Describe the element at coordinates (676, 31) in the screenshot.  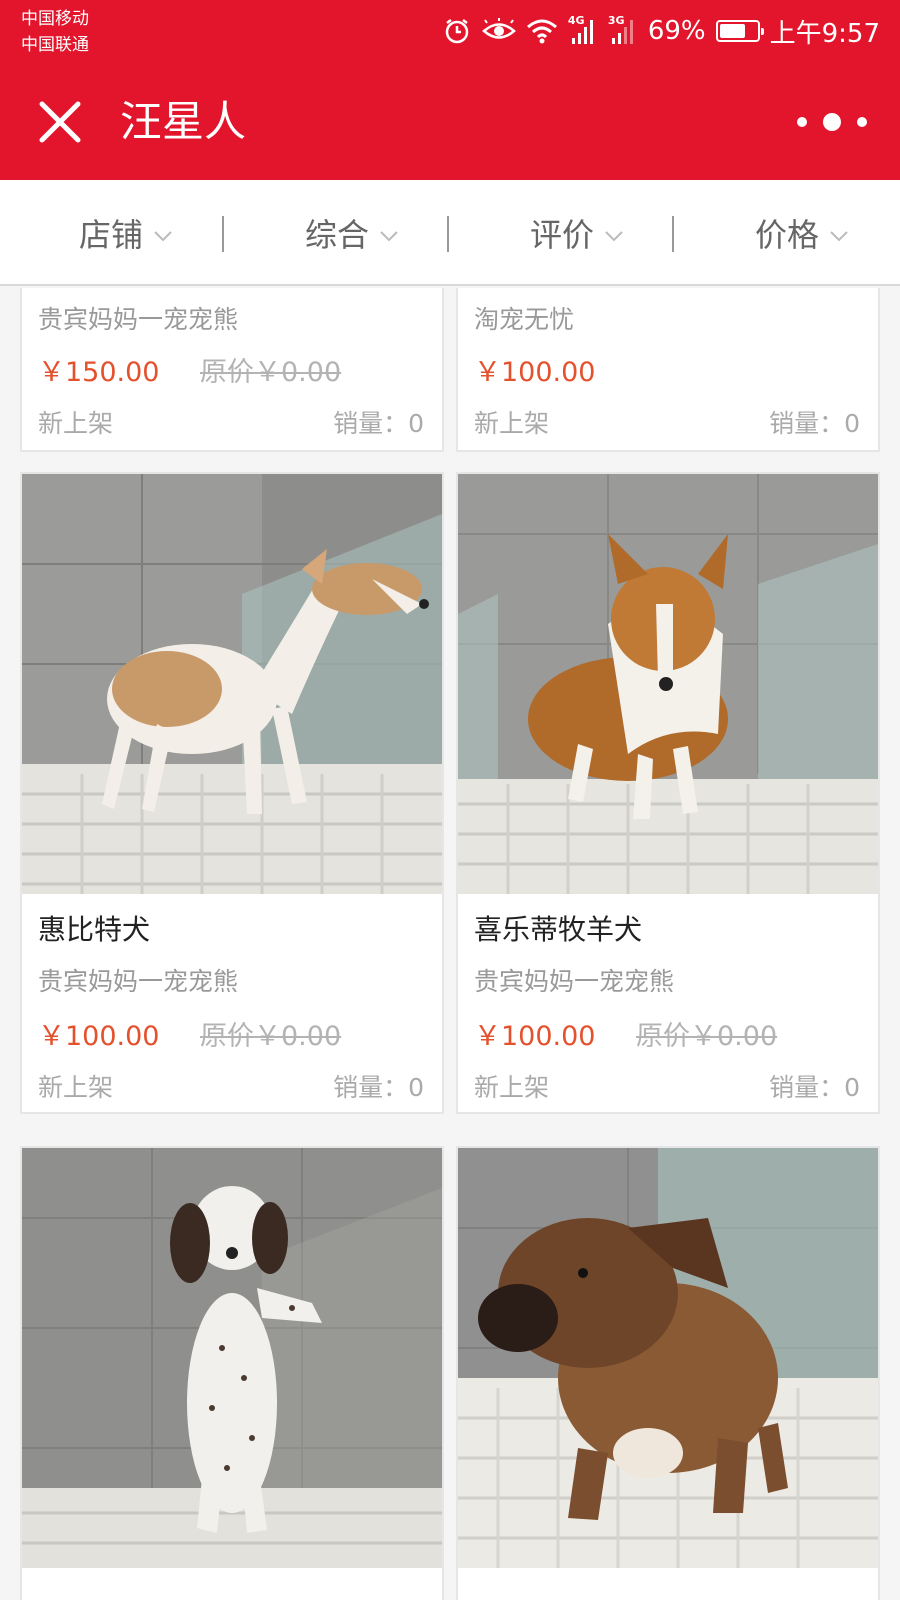
I see `battery-percent: 69%` at that location.